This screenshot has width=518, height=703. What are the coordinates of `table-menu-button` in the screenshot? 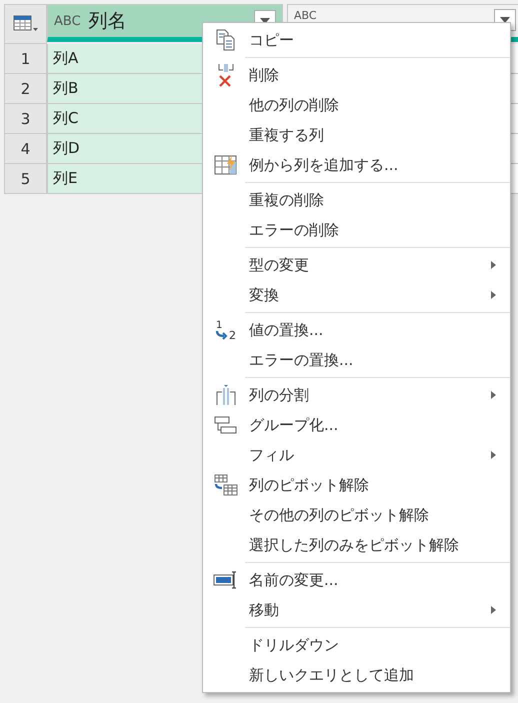 It's located at (25, 24).